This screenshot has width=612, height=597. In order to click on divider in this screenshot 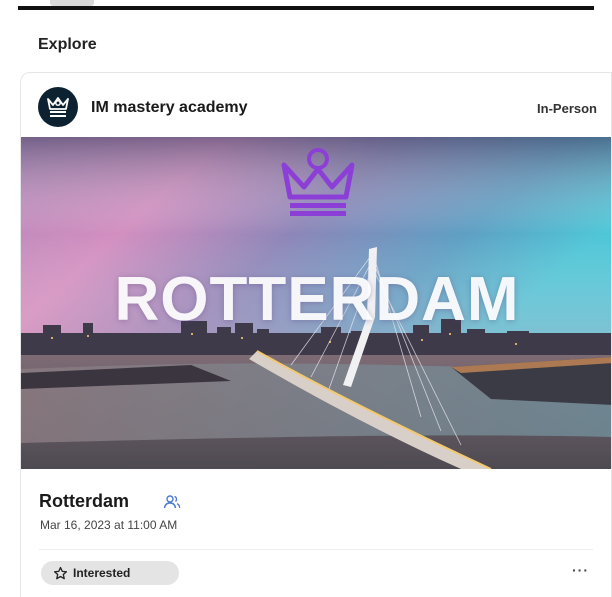, I will do `click(316, 549)`.